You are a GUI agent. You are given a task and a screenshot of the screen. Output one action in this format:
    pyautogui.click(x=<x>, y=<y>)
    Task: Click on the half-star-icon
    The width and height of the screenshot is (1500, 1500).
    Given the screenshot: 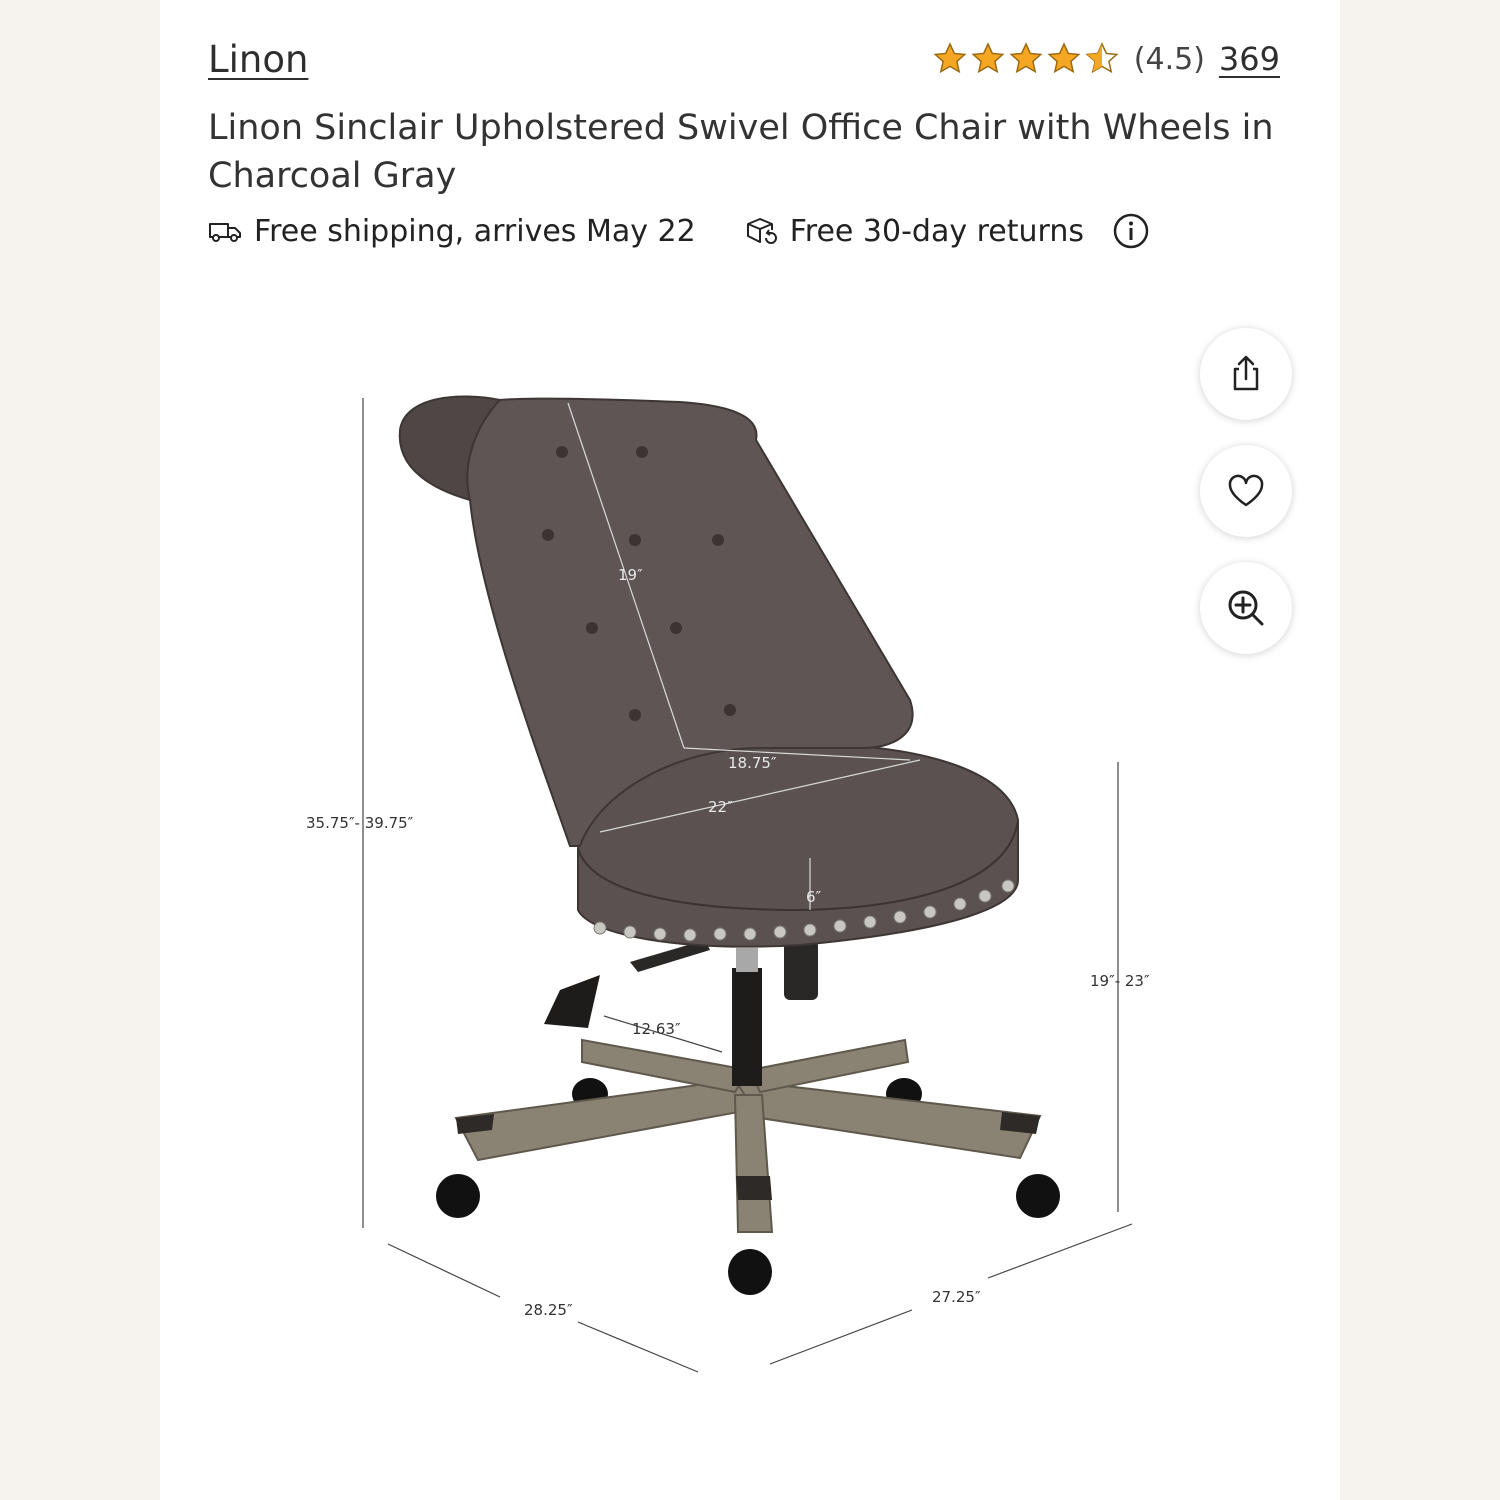 What is the action you would take?
    pyautogui.click(x=1102, y=58)
    